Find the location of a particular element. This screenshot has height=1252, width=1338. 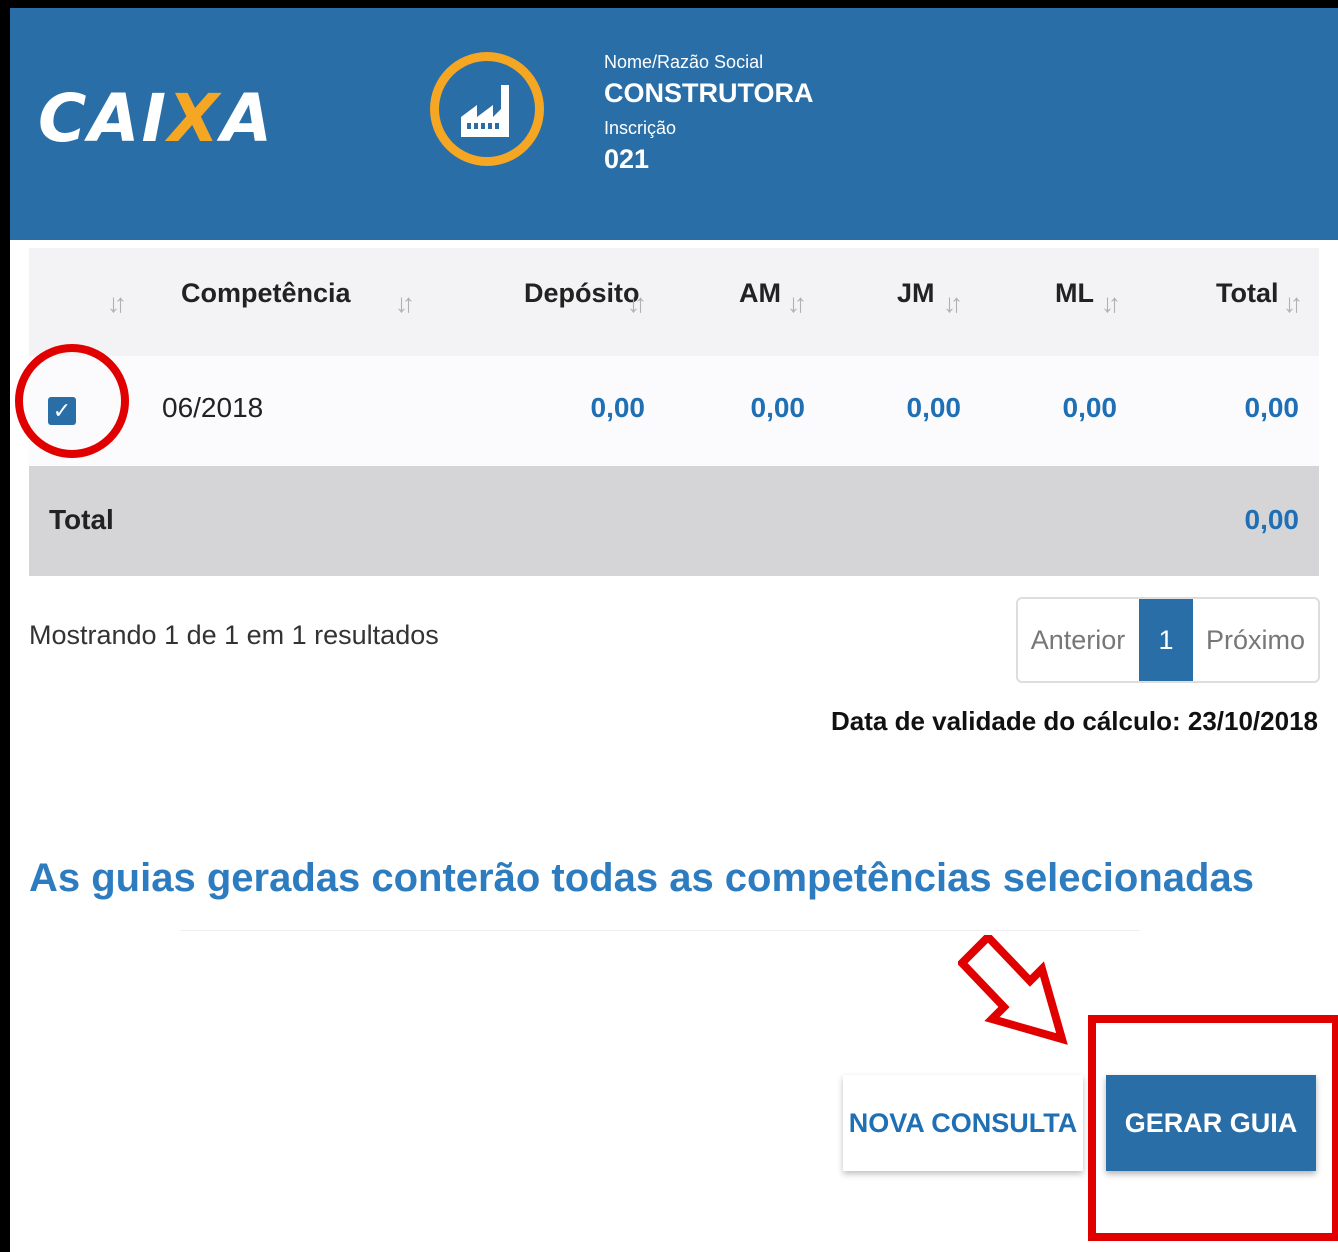

cell-ml: 0,00 is located at coordinates (1090, 407).